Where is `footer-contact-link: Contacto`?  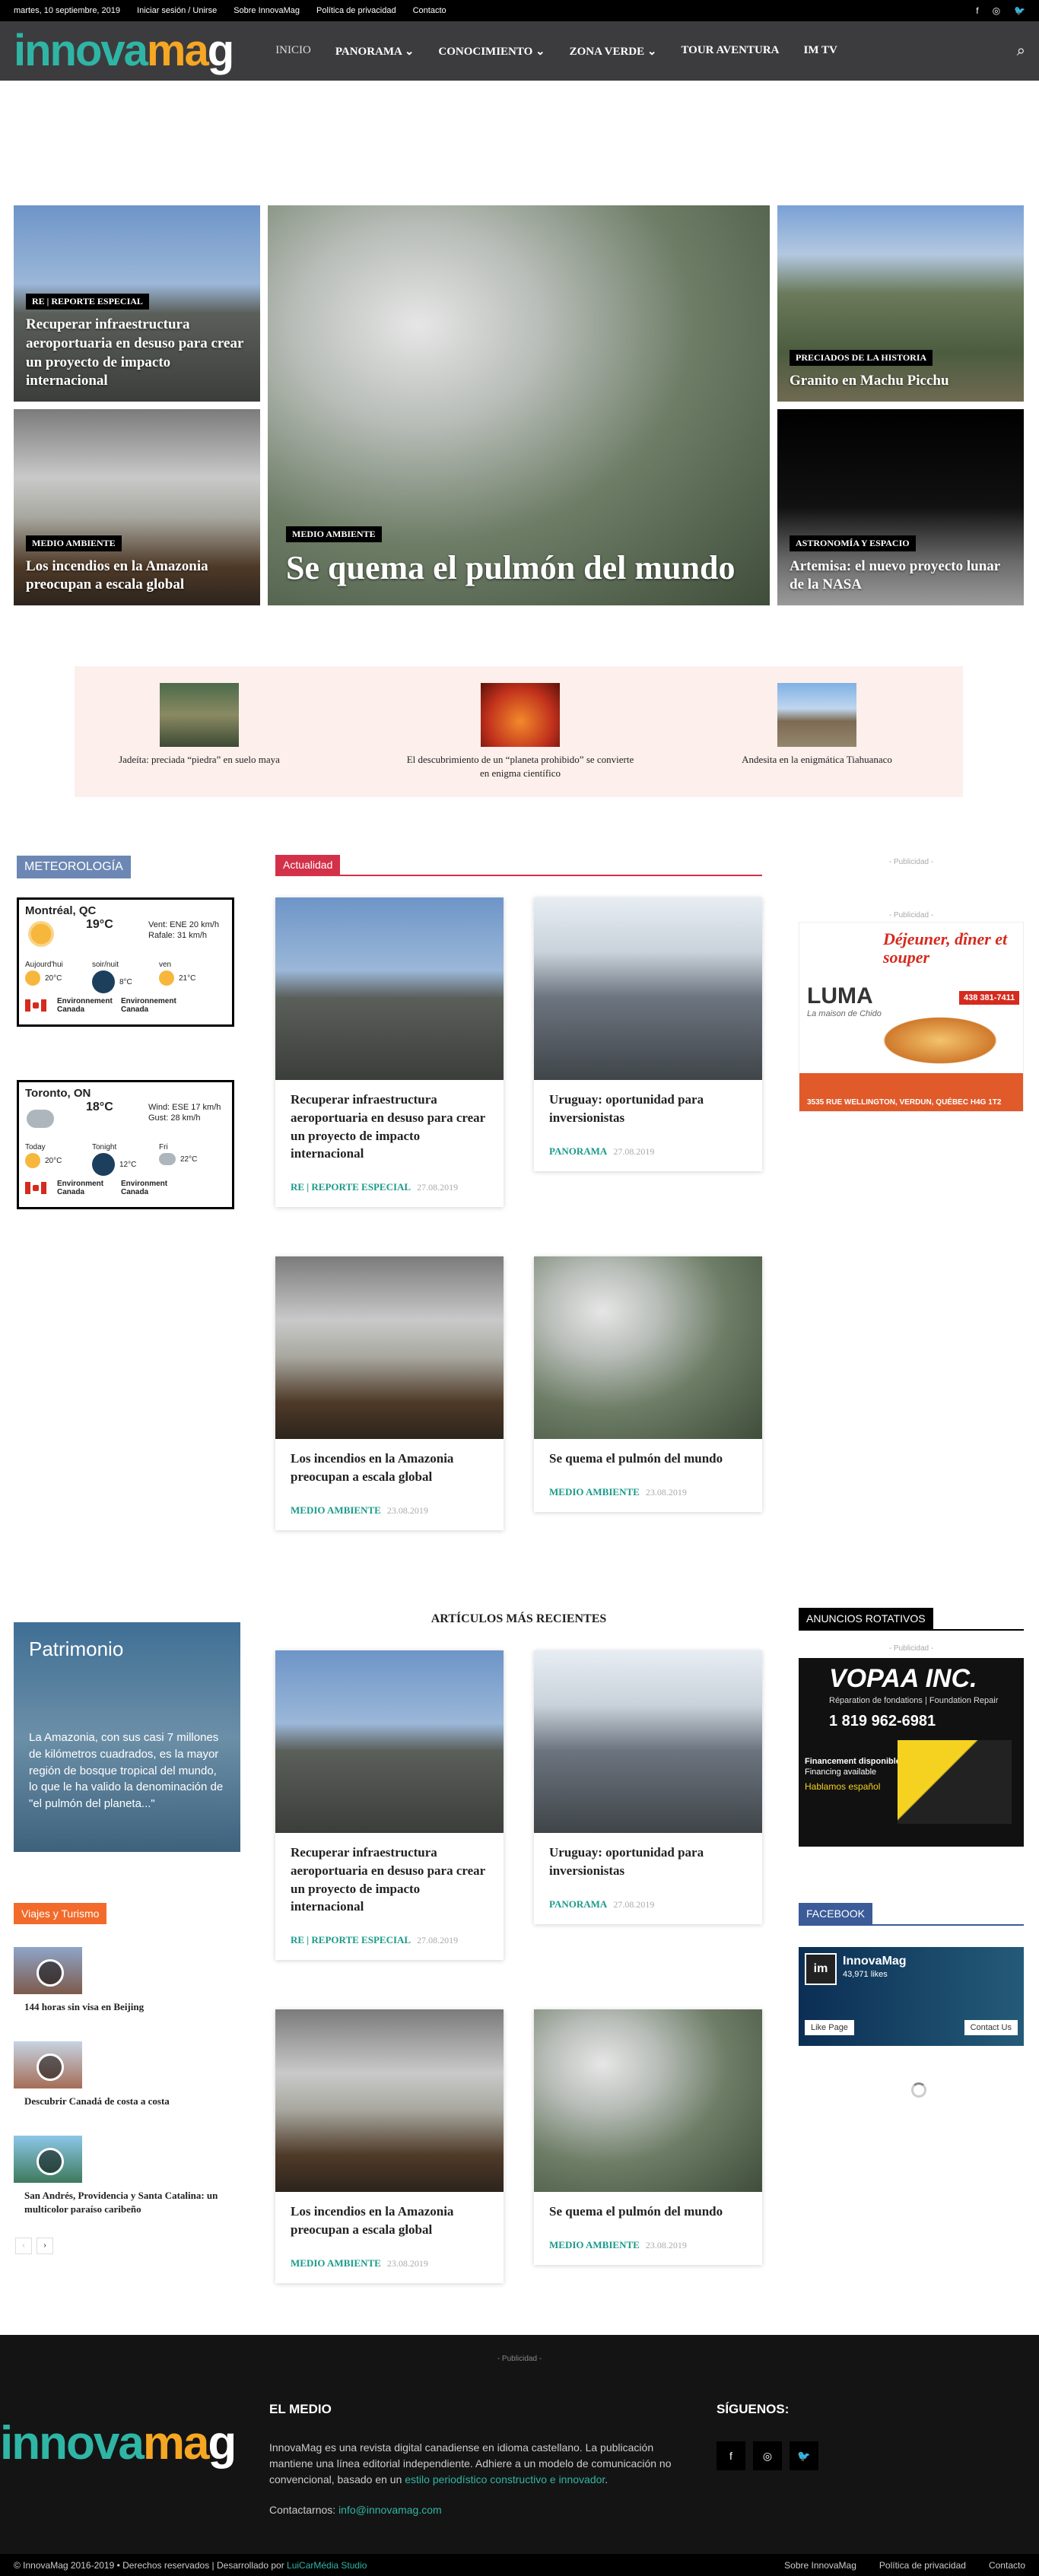
footer-contact-link: Contacto is located at coordinates (1007, 2565).